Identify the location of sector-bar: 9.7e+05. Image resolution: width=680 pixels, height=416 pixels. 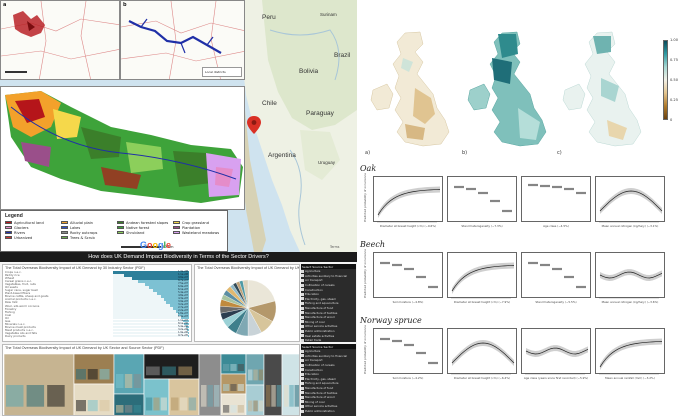
(151, 336).